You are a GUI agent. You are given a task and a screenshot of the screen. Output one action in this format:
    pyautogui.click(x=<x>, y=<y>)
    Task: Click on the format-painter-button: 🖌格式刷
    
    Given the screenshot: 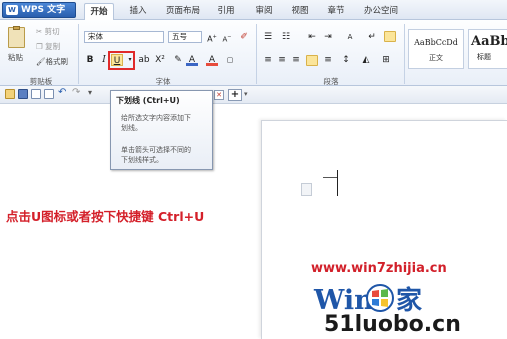 What is the action you would take?
    pyautogui.click(x=52, y=61)
    